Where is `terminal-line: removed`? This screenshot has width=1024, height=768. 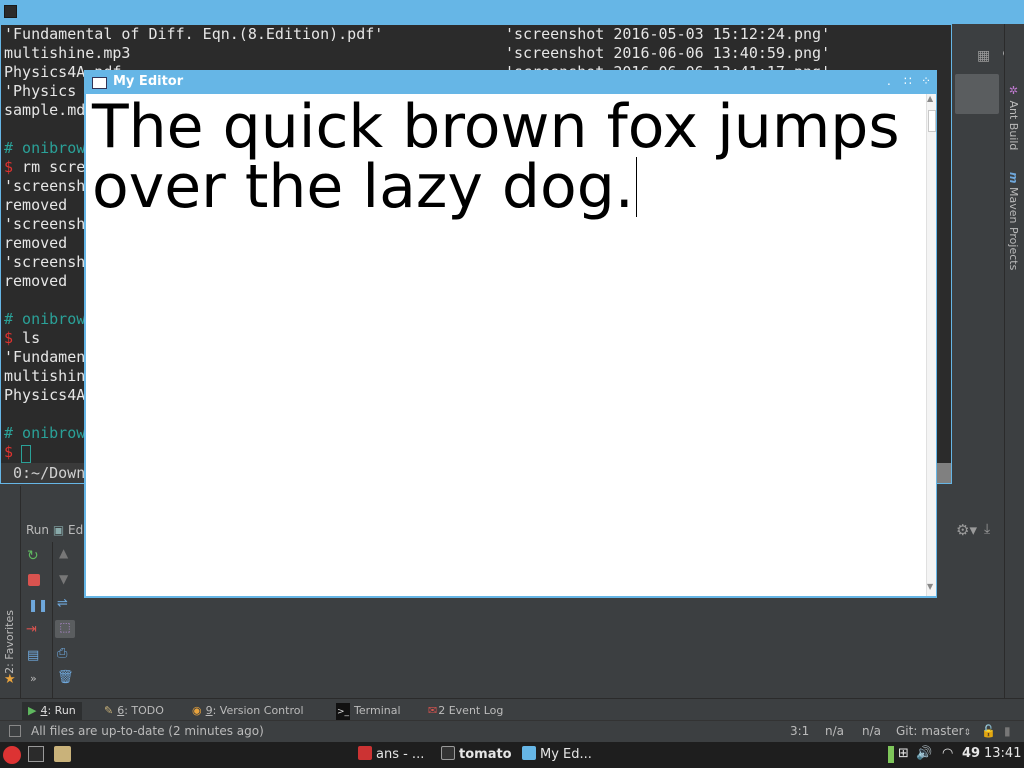 terminal-line: removed is located at coordinates (36, 281).